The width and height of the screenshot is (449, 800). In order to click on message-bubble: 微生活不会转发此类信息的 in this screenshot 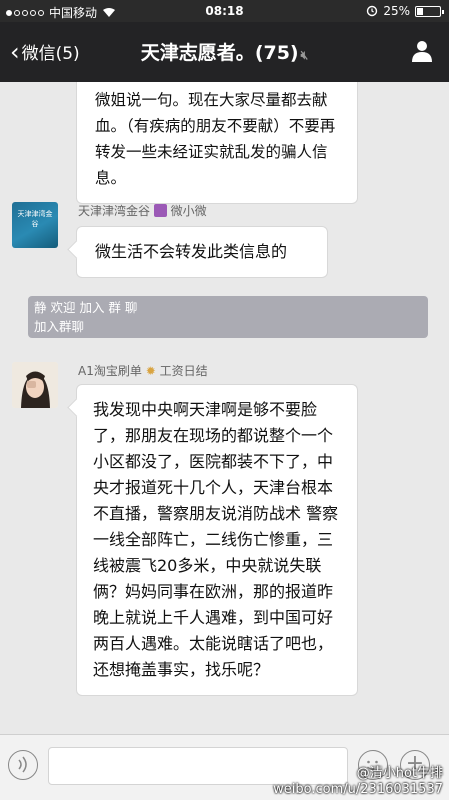, I will do `click(202, 252)`.